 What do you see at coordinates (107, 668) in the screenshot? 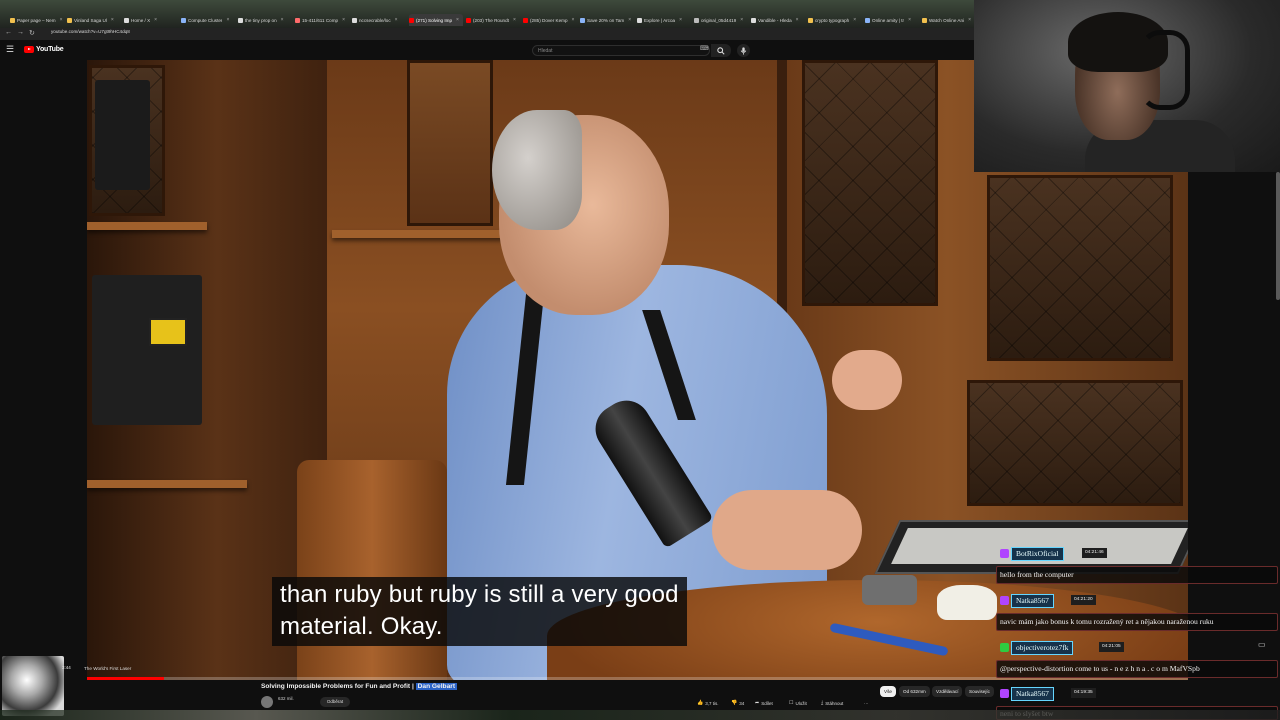
I see `chapter-label: The World's First Laser` at bounding box center [107, 668].